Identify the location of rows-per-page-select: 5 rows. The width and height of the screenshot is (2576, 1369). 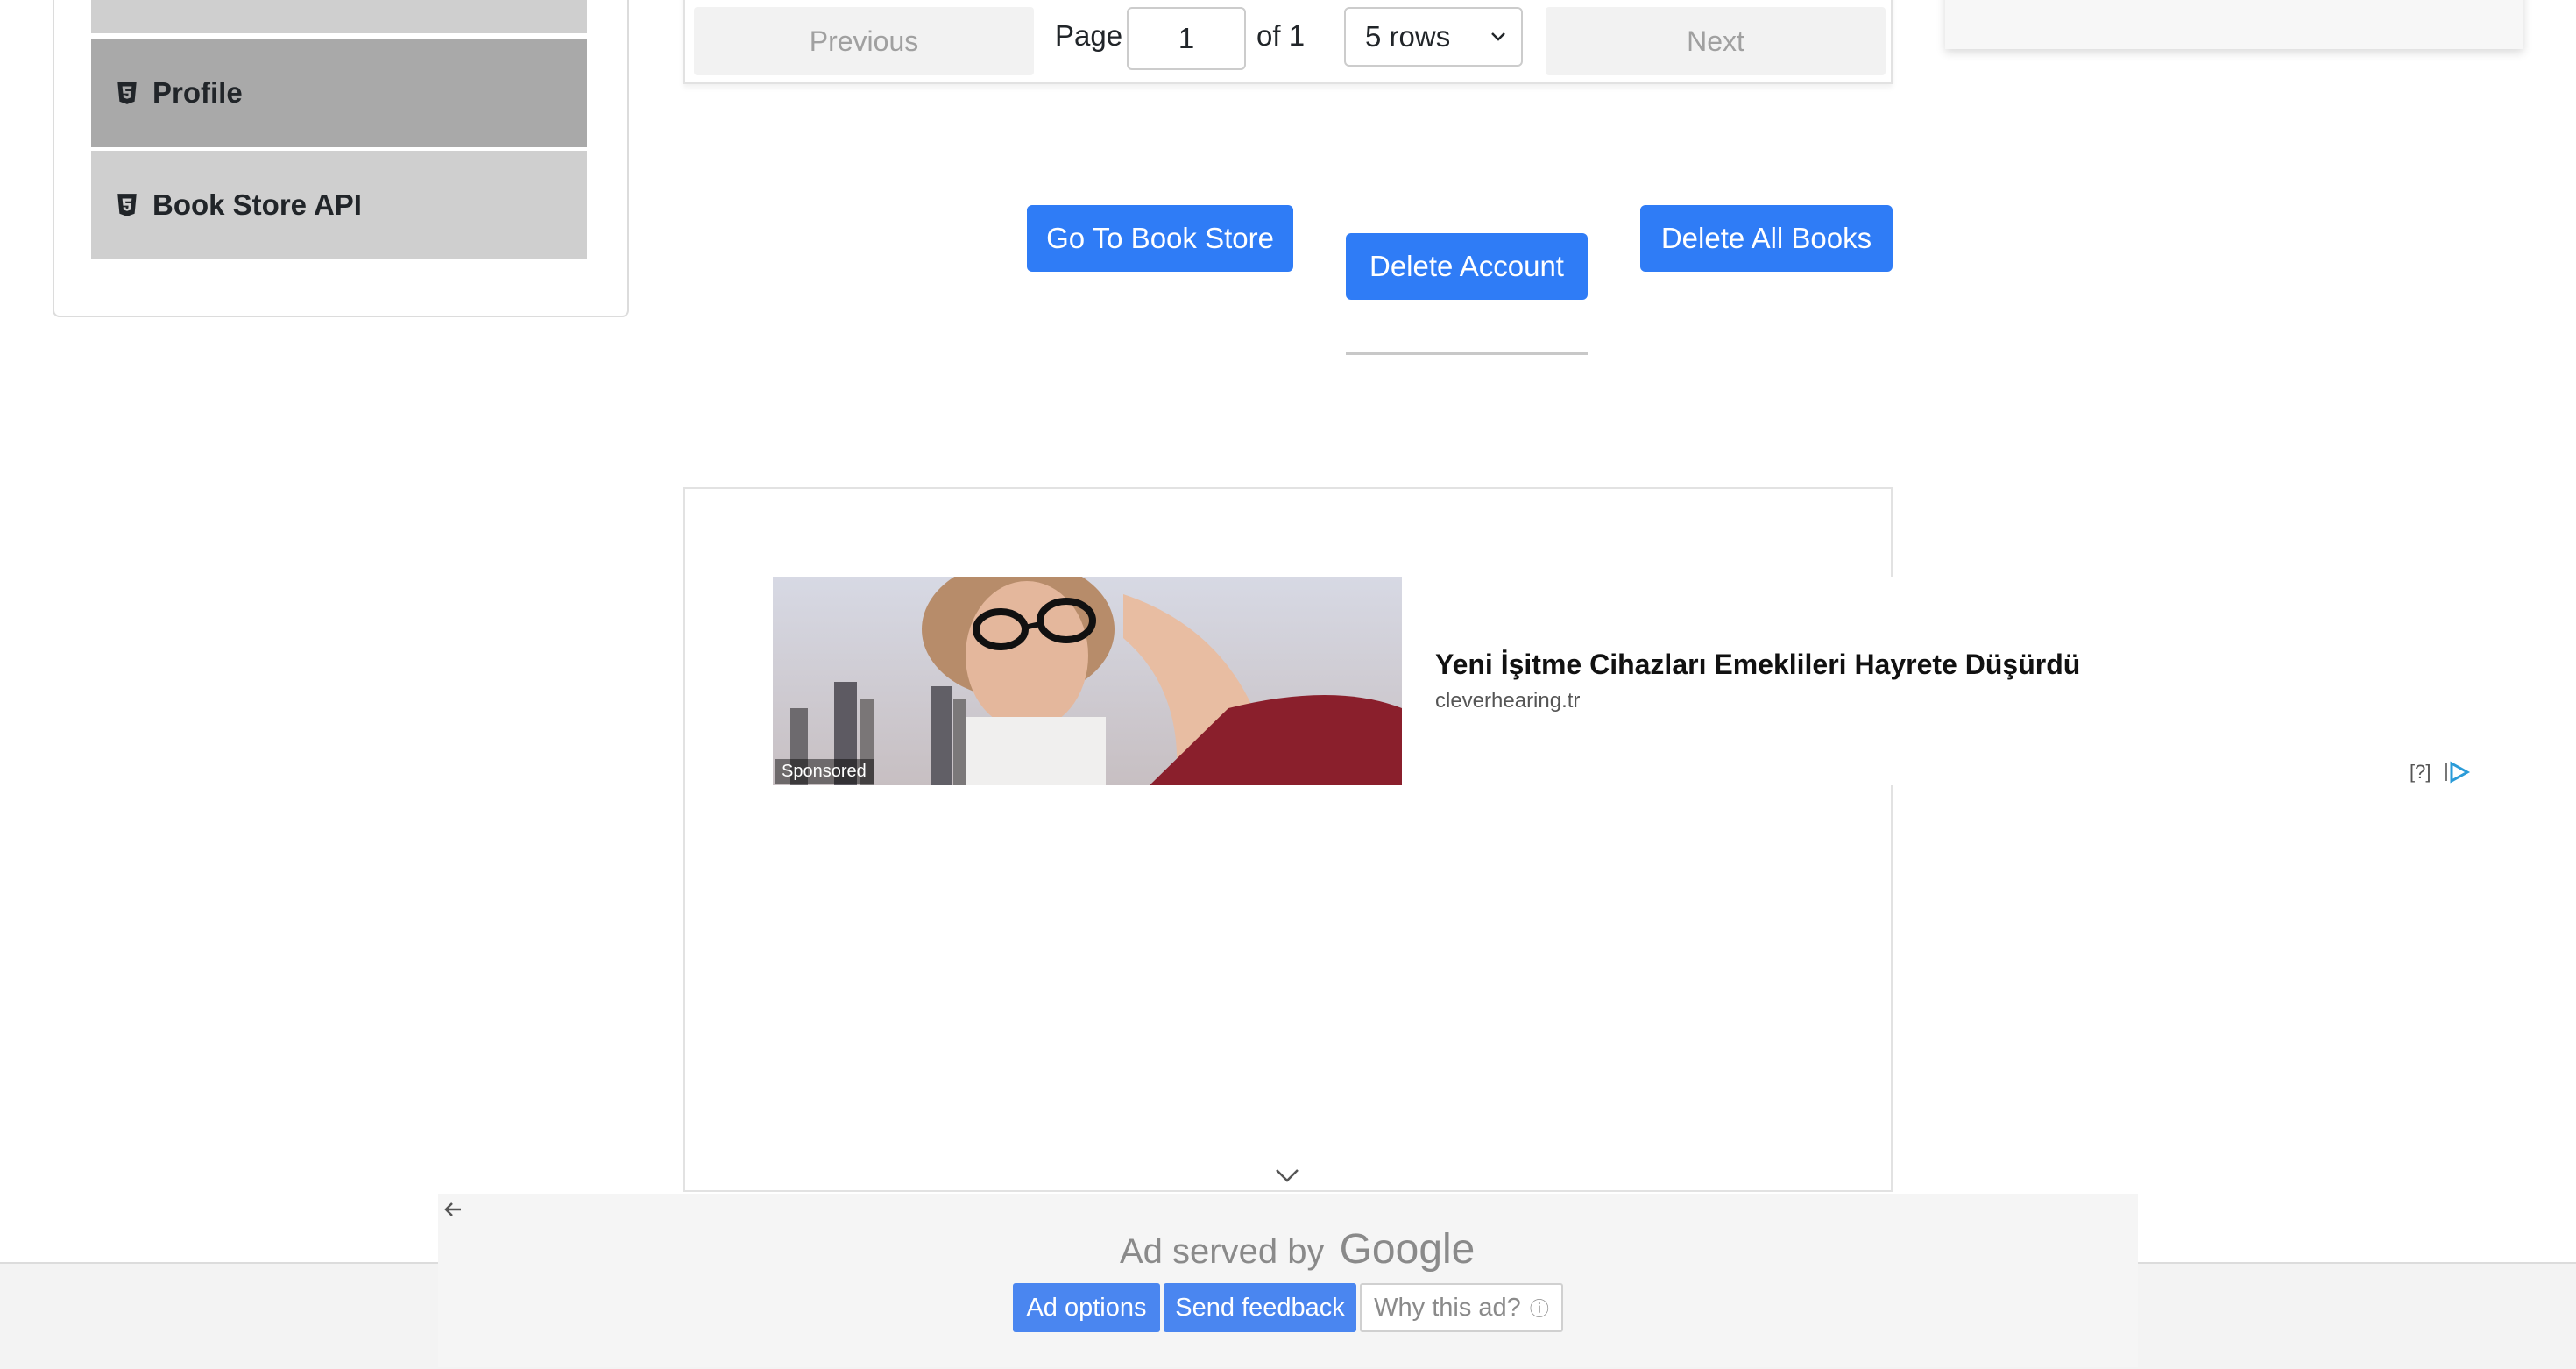
(1433, 37).